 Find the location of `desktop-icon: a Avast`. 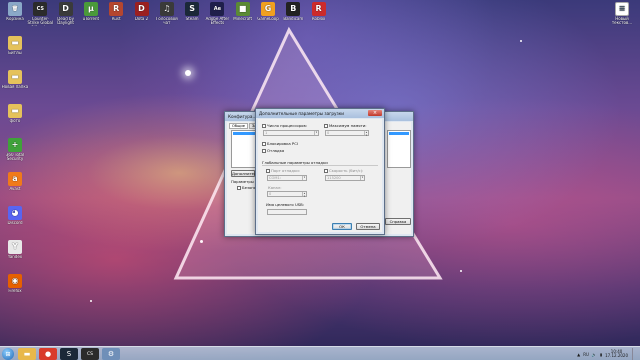

desktop-icon: a Avast is located at coordinates (15, 181).